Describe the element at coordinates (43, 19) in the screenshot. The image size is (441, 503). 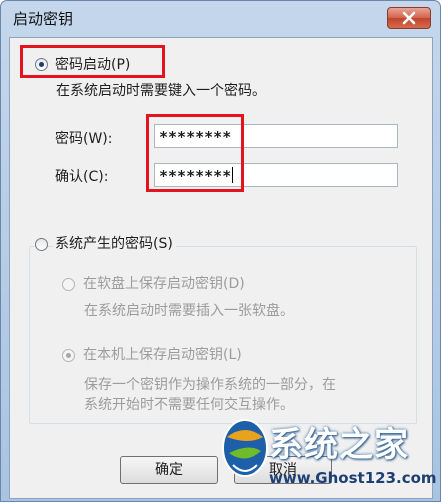
I see `window-title: 启动密钥` at that location.